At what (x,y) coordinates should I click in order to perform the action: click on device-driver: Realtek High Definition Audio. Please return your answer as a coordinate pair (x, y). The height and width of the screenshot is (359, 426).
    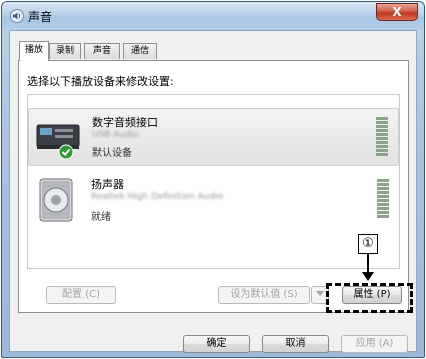
    Looking at the image, I should click on (157, 197).